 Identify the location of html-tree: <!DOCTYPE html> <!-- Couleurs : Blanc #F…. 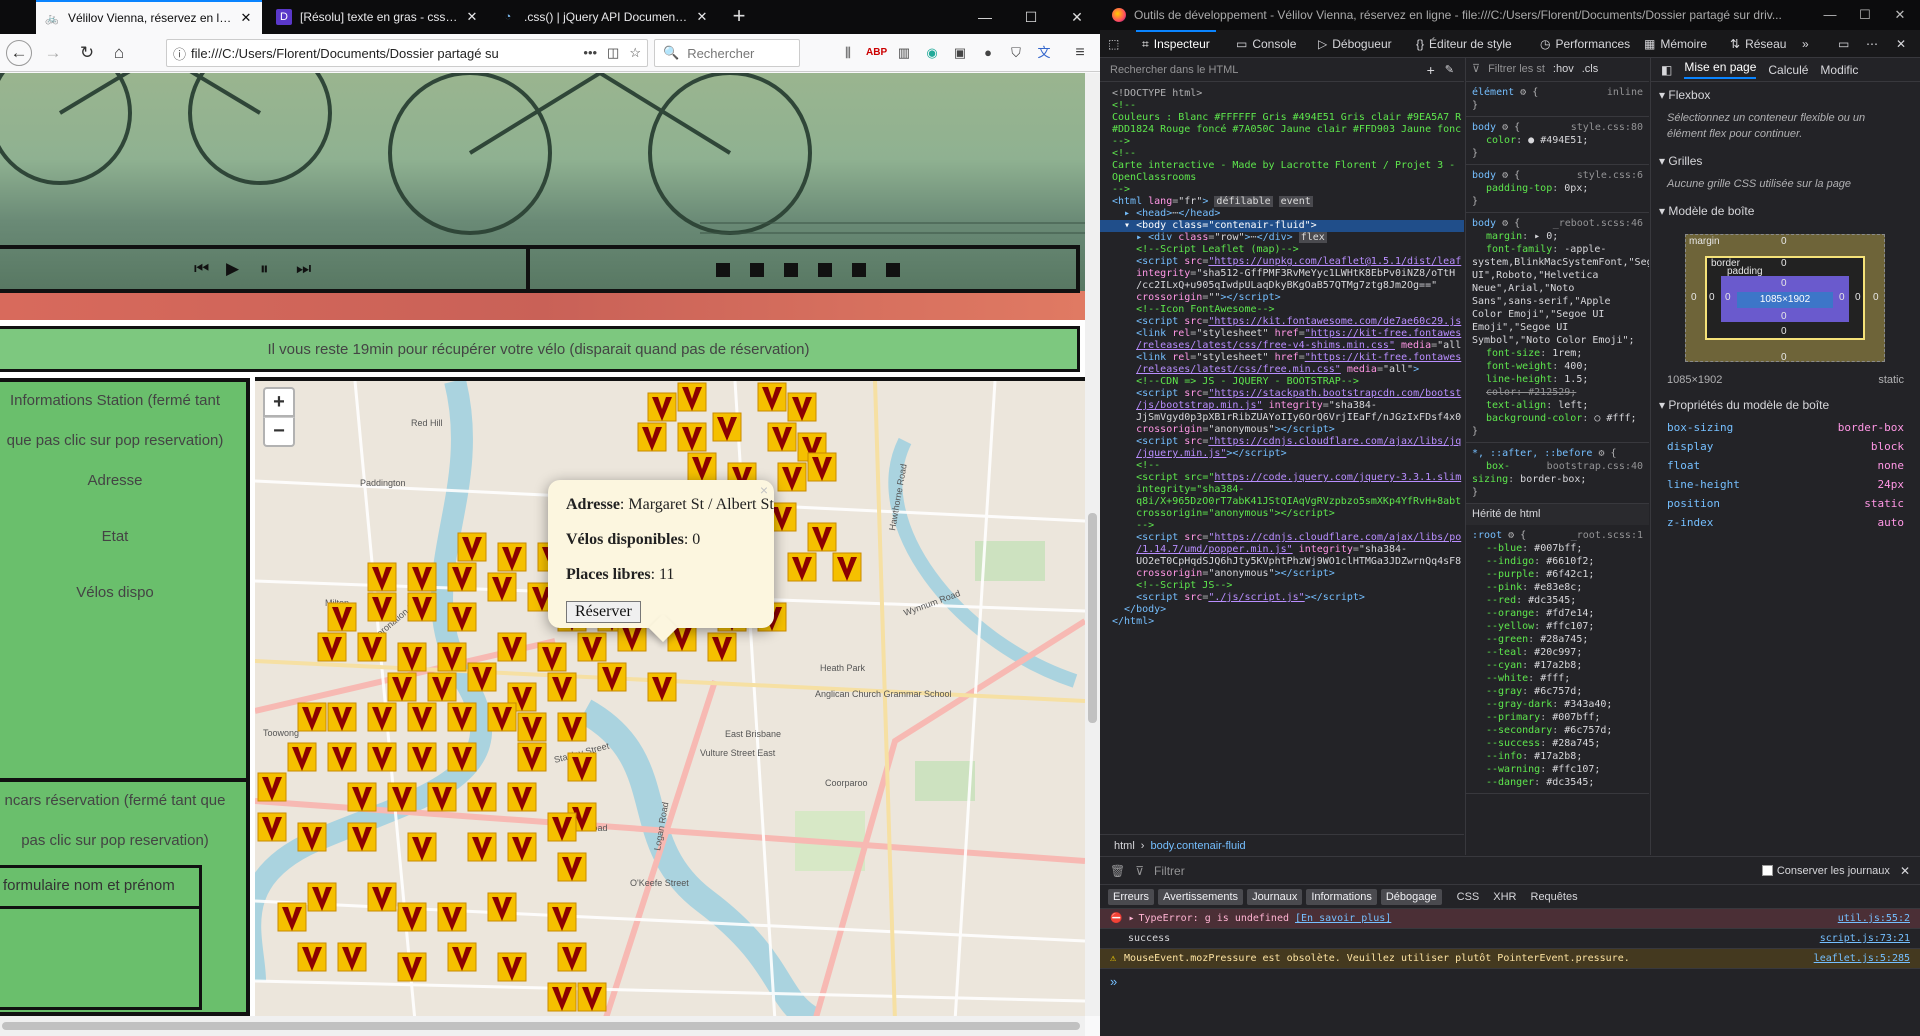
(1282, 442).